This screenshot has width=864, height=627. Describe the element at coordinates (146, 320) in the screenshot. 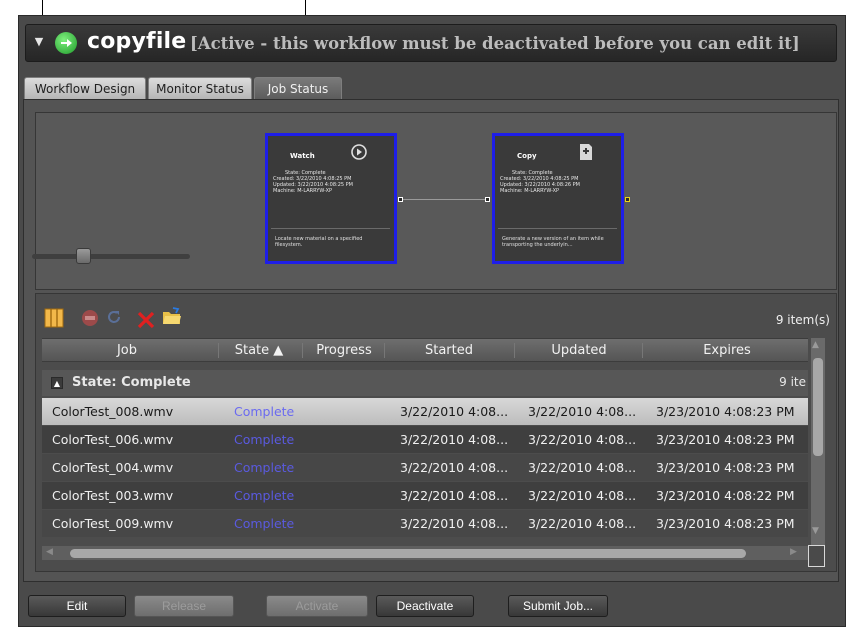

I see `delete-icon` at that location.